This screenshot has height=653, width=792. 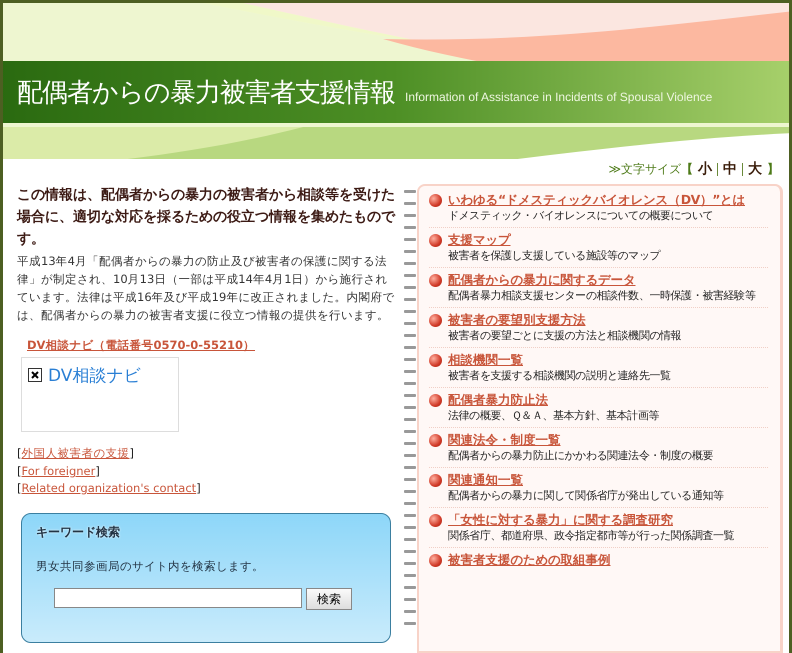 I want to click on menu-link: いわゆる“ドメスティックバイオレンス（DV）”とは, so click(x=596, y=200).